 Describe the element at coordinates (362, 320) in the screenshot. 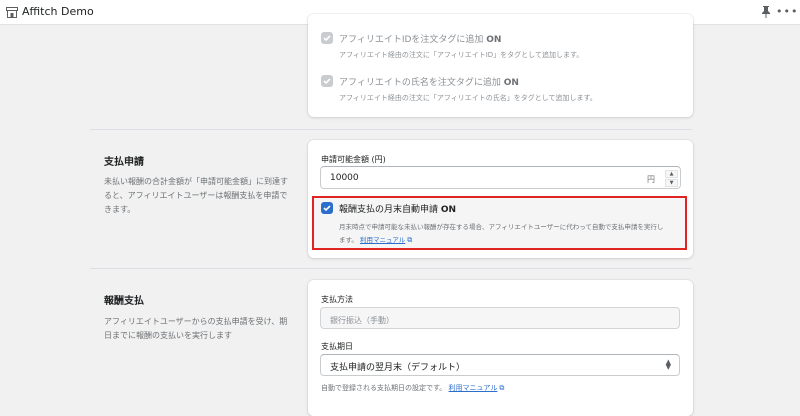

I see `payout-method-placeholder: 銀行振込（手動）` at that location.